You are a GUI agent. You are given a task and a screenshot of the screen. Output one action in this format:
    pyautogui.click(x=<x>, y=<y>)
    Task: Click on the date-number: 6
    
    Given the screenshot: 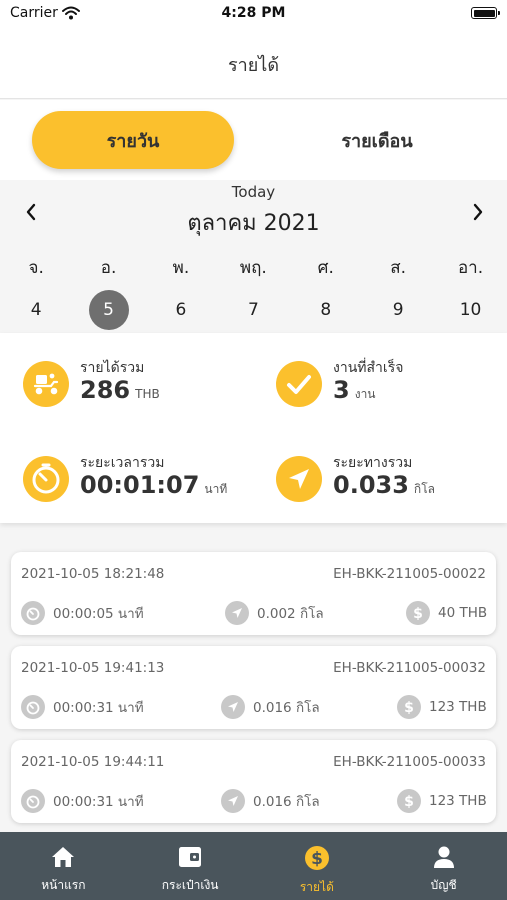 What is the action you would take?
    pyautogui.click(x=181, y=310)
    